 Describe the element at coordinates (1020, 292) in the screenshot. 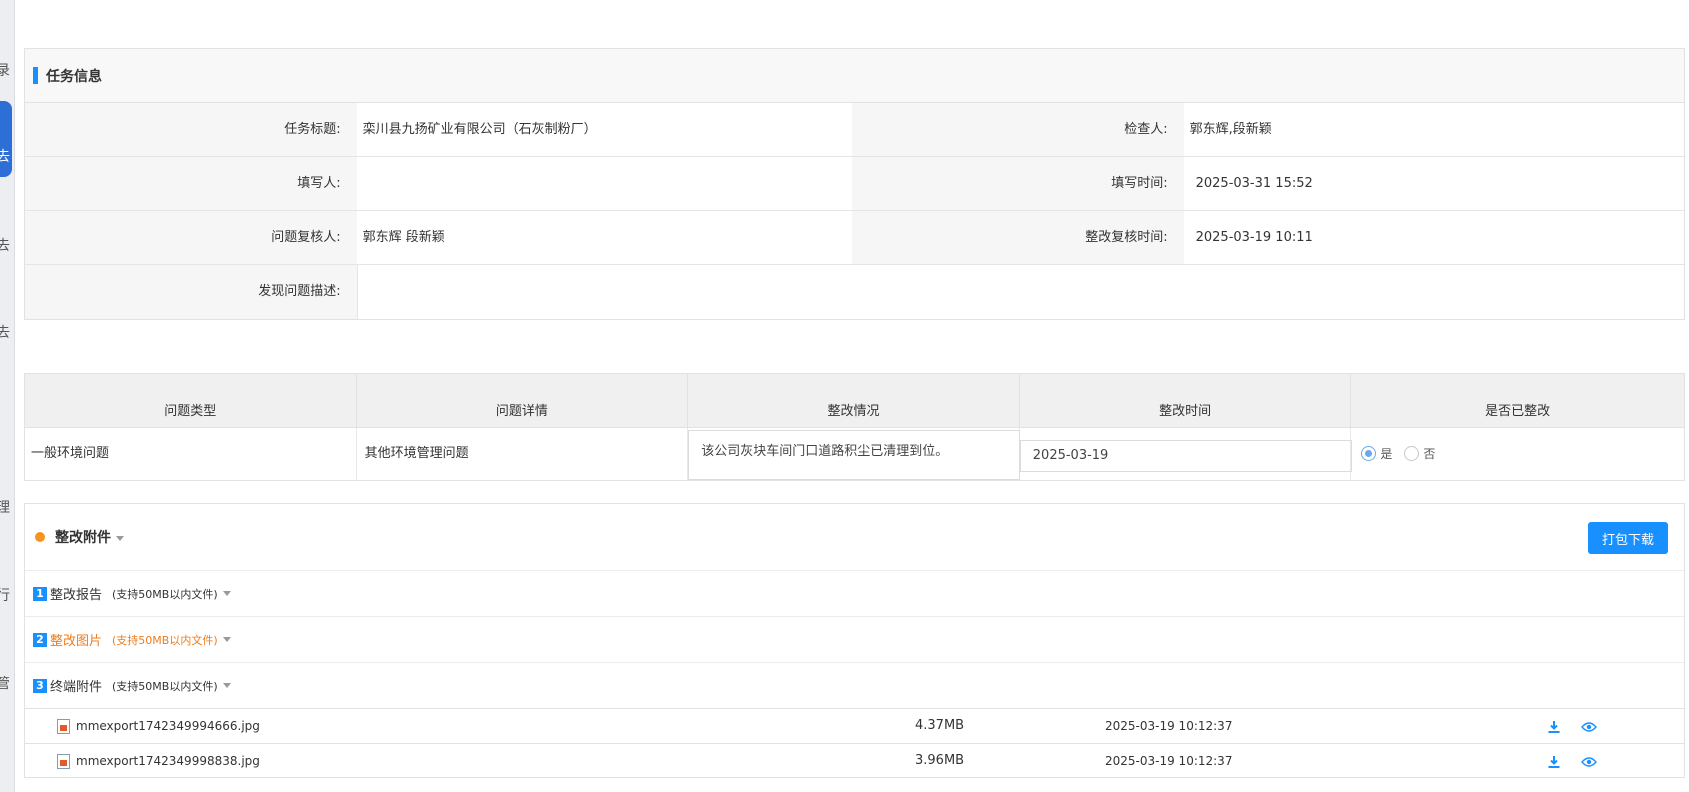

I see `description-value` at that location.